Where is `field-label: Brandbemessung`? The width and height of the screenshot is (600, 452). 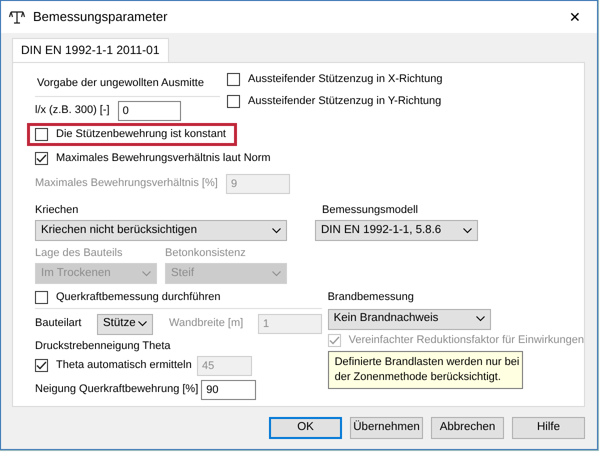 field-label: Brandbemessung is located at coordinates (371, 298).